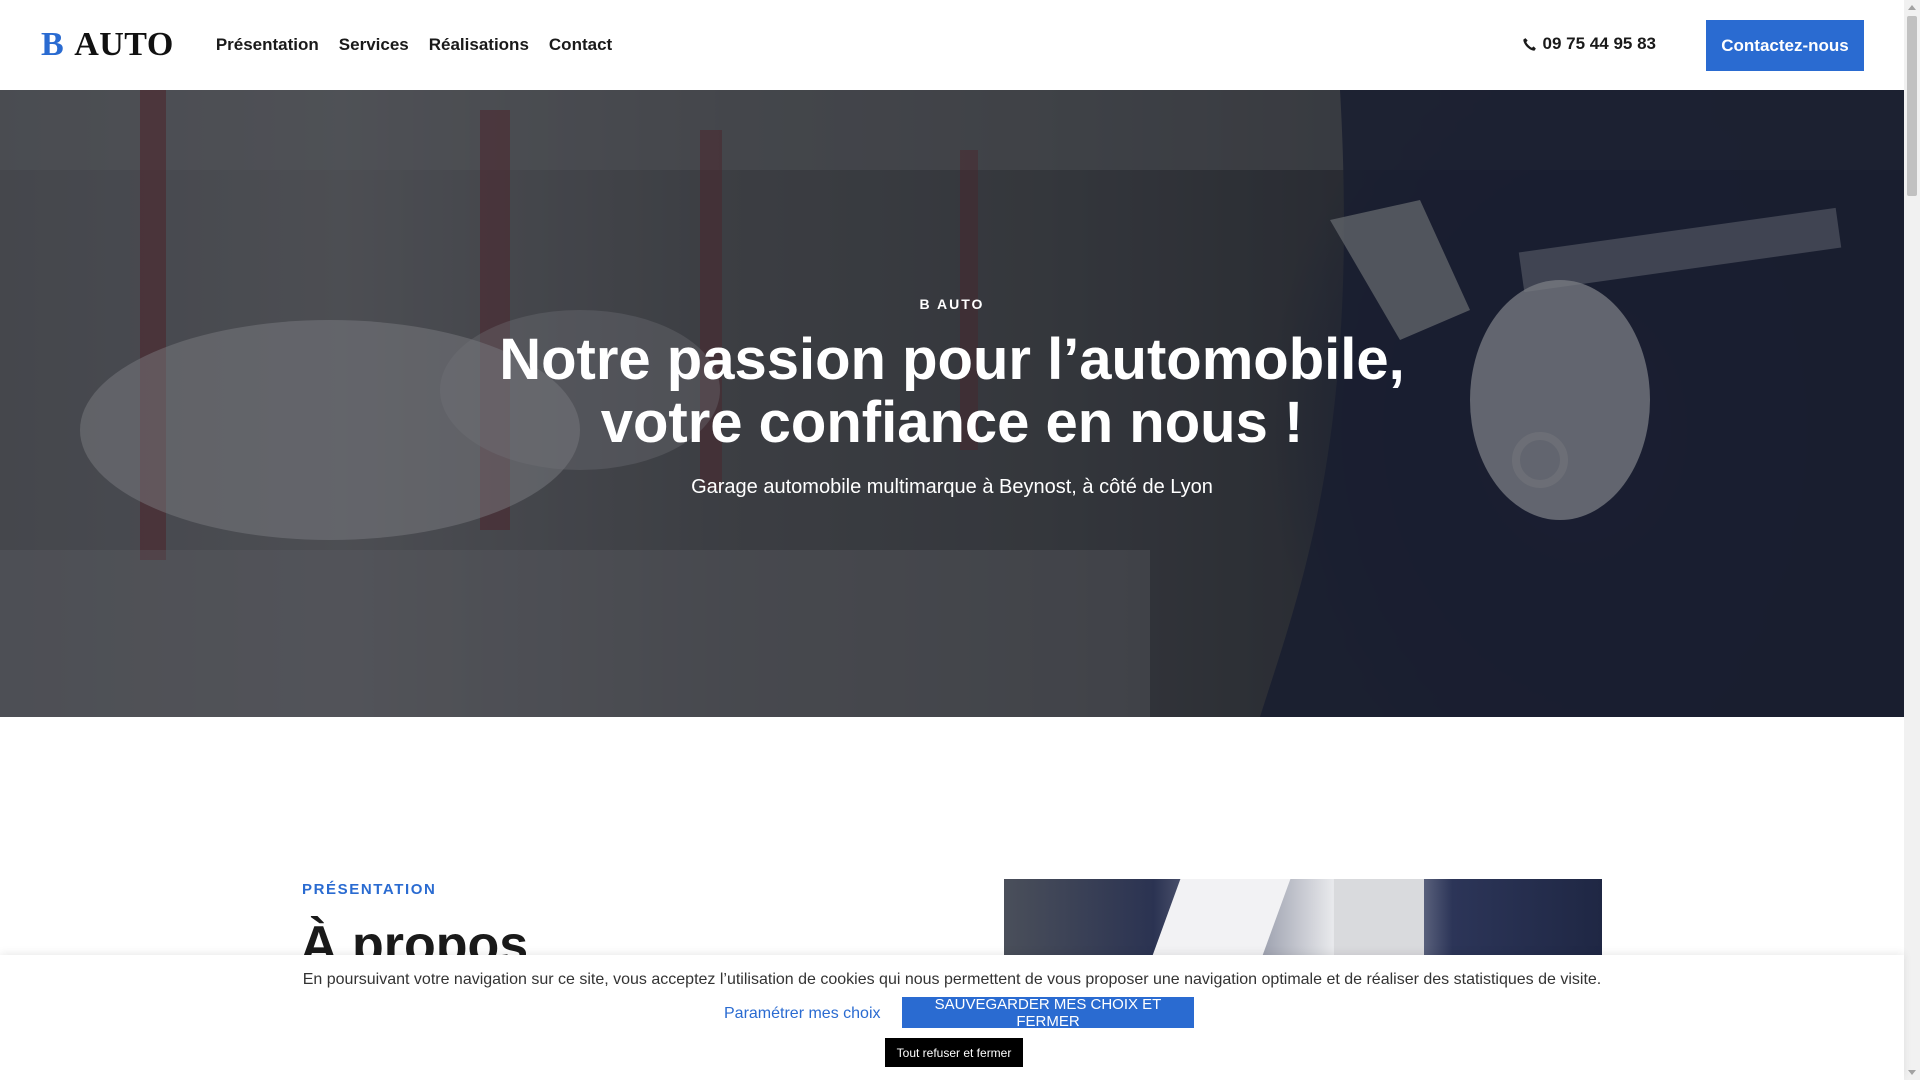  What do you see at coordinates (952, 422) in the screenshot?
I see `hero-title-line2: votre confiance en nous !` at bounding box center [952, 422].